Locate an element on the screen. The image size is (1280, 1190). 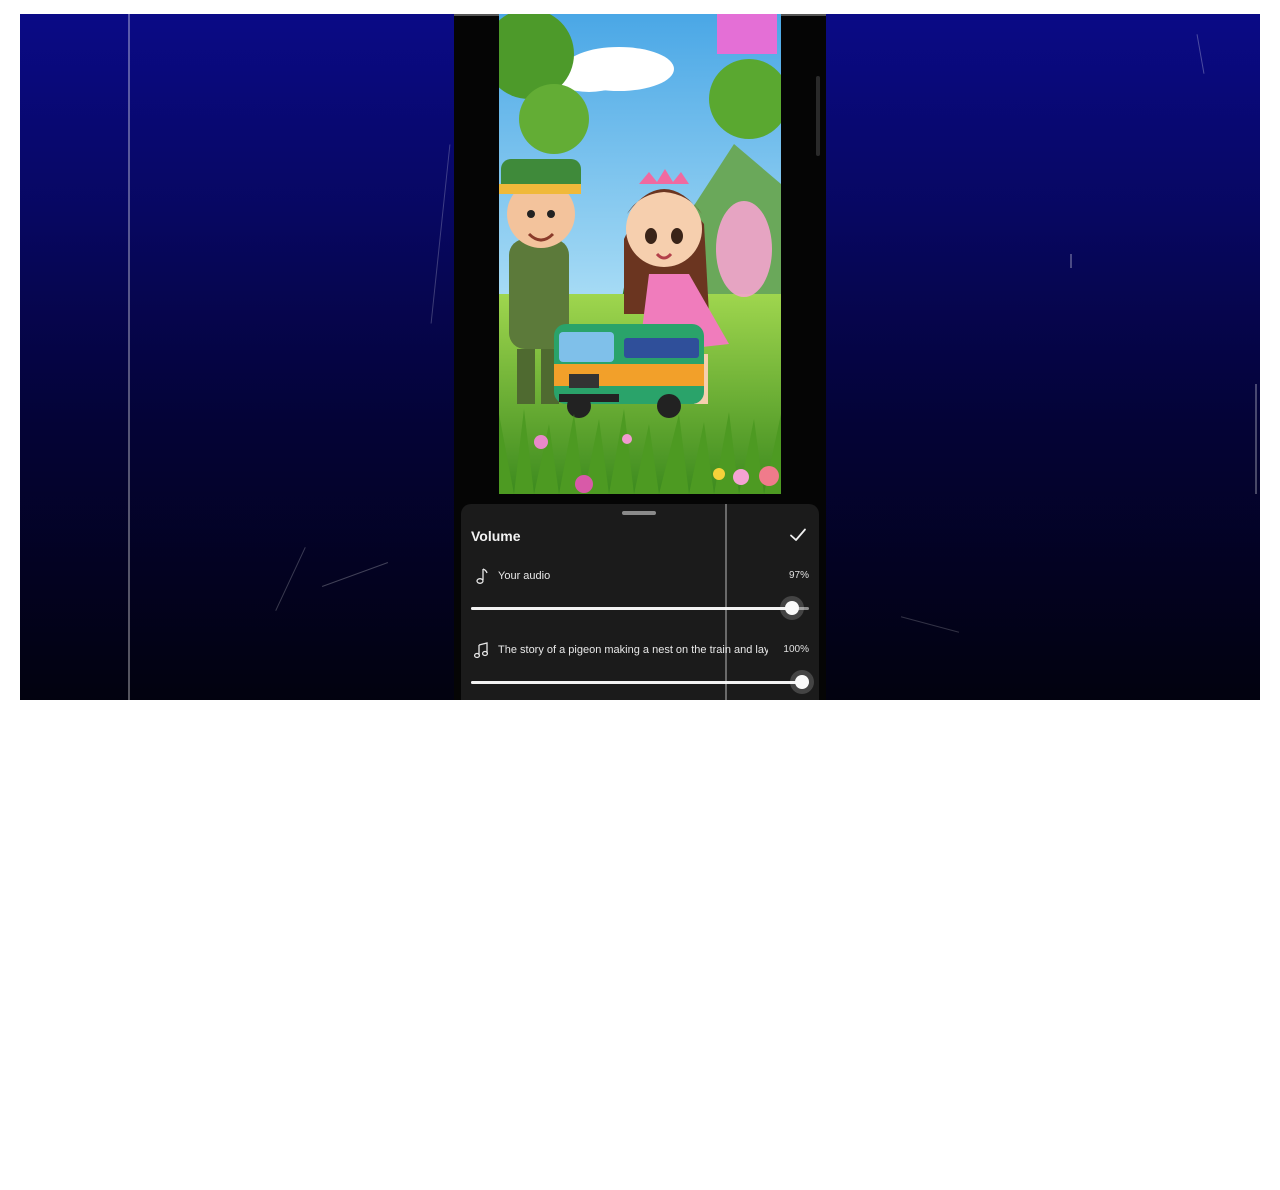
music-note-icon is located at coordinates (482, 576).